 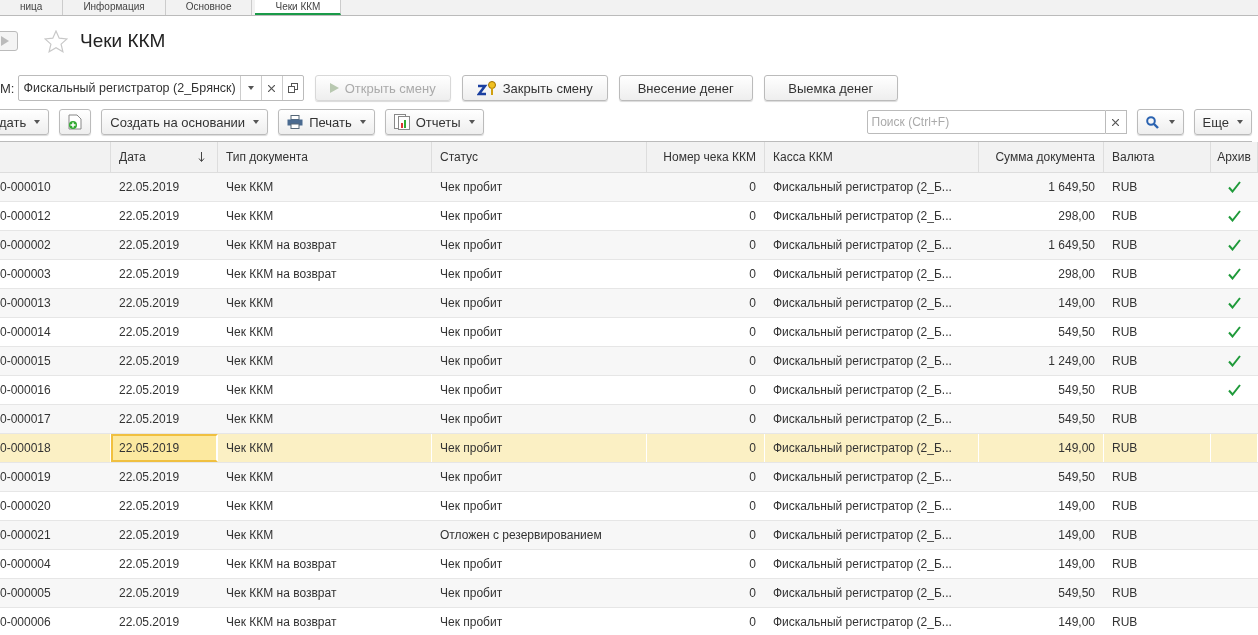 I want to click on table-cell: 0-000010, so click(x=25, y=187).